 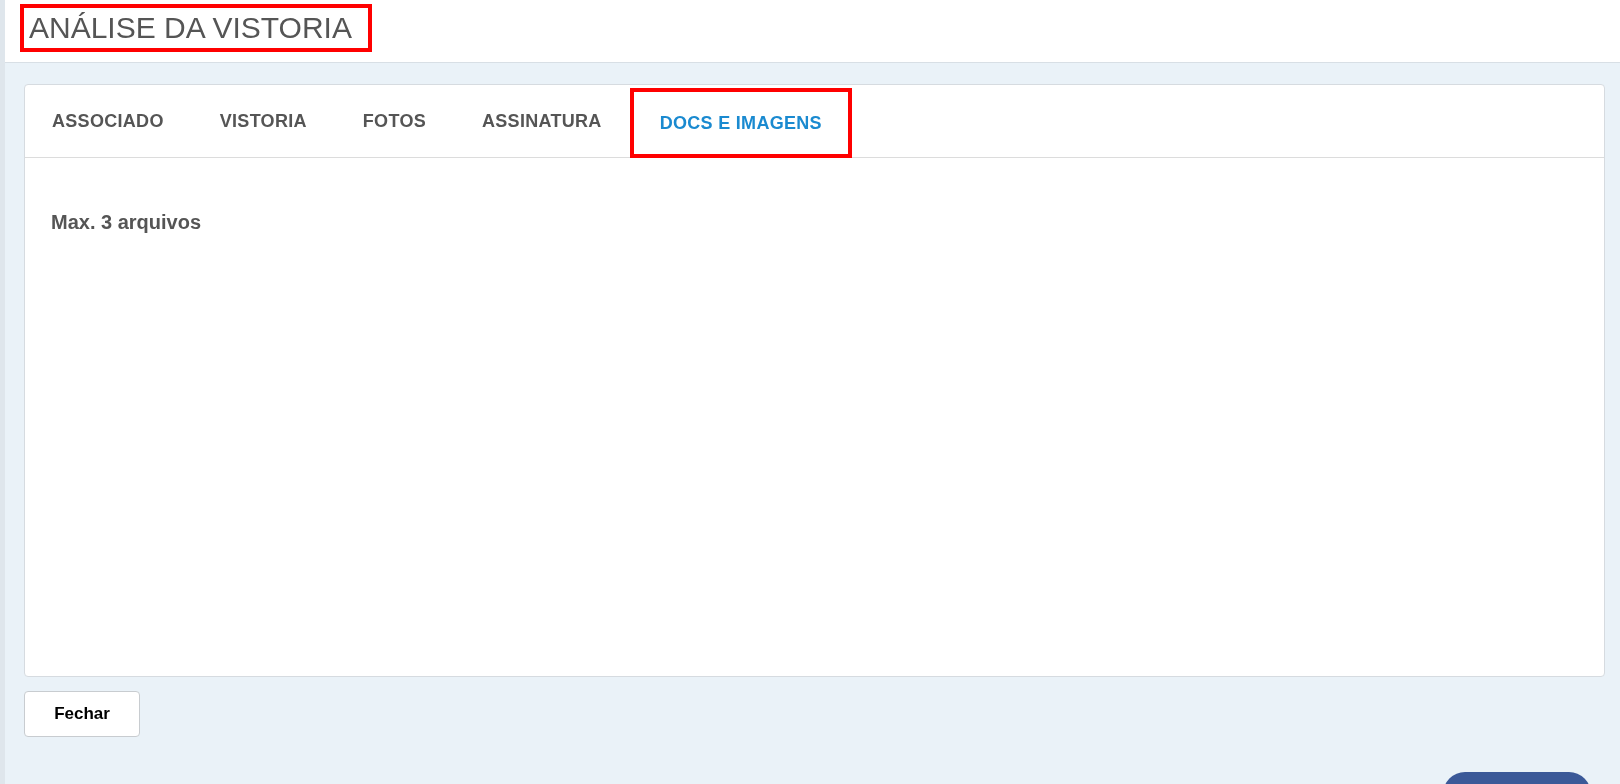 What do you see at coordinates (196, 28) in the screenshot?
I see `page-title: ANÁLISE DA VISTORIA` at bounding box center [196, 28].